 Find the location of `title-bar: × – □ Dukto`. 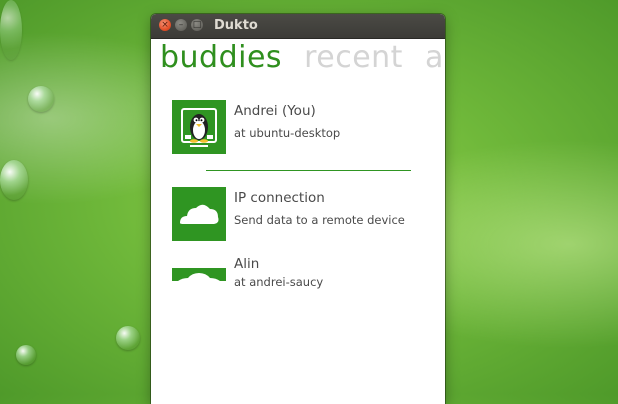

title-bar: × – □ Dukto is located at coordinates (298, 26).